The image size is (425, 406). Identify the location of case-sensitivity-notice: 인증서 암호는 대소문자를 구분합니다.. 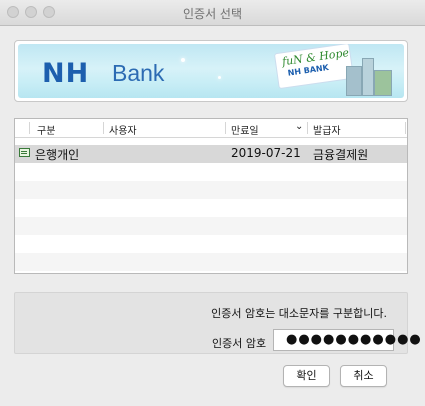
(299, 313).